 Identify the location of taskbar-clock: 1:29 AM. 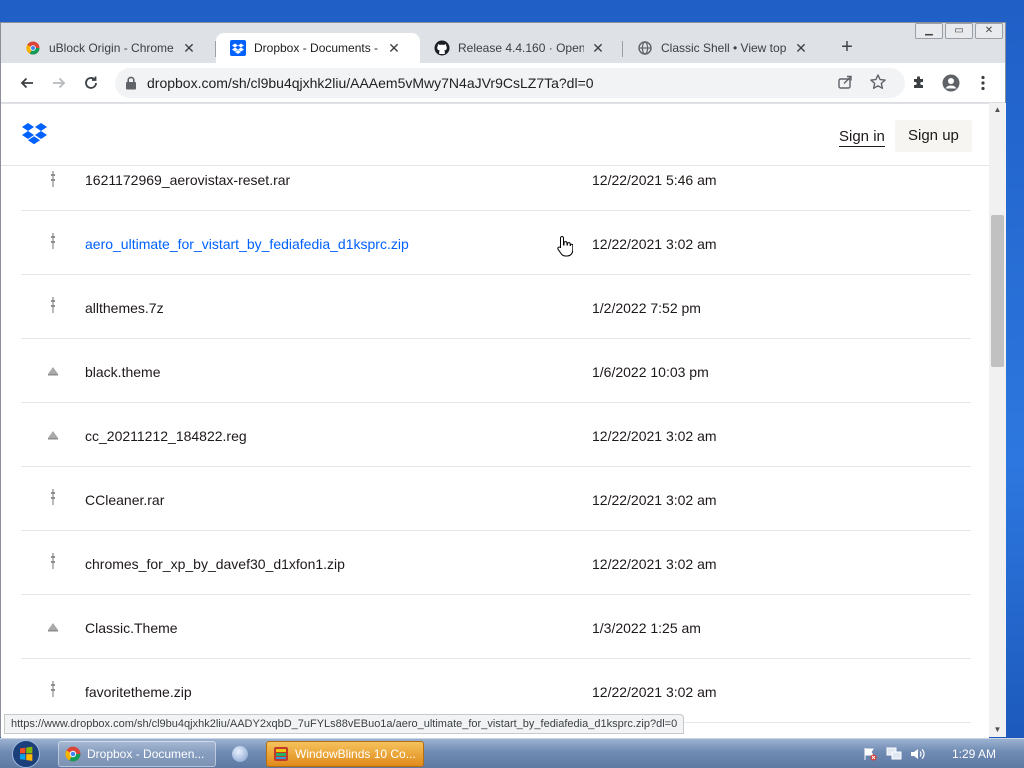
(974, 754).